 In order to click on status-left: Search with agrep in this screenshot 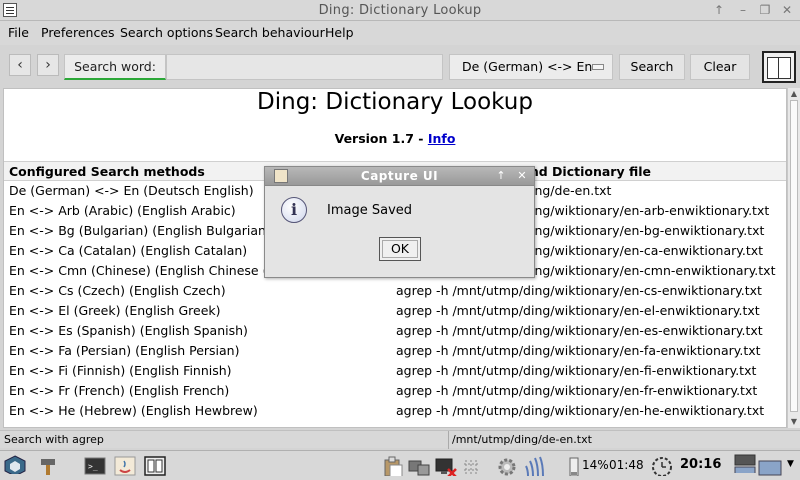, I will do `click(54, 439)`.